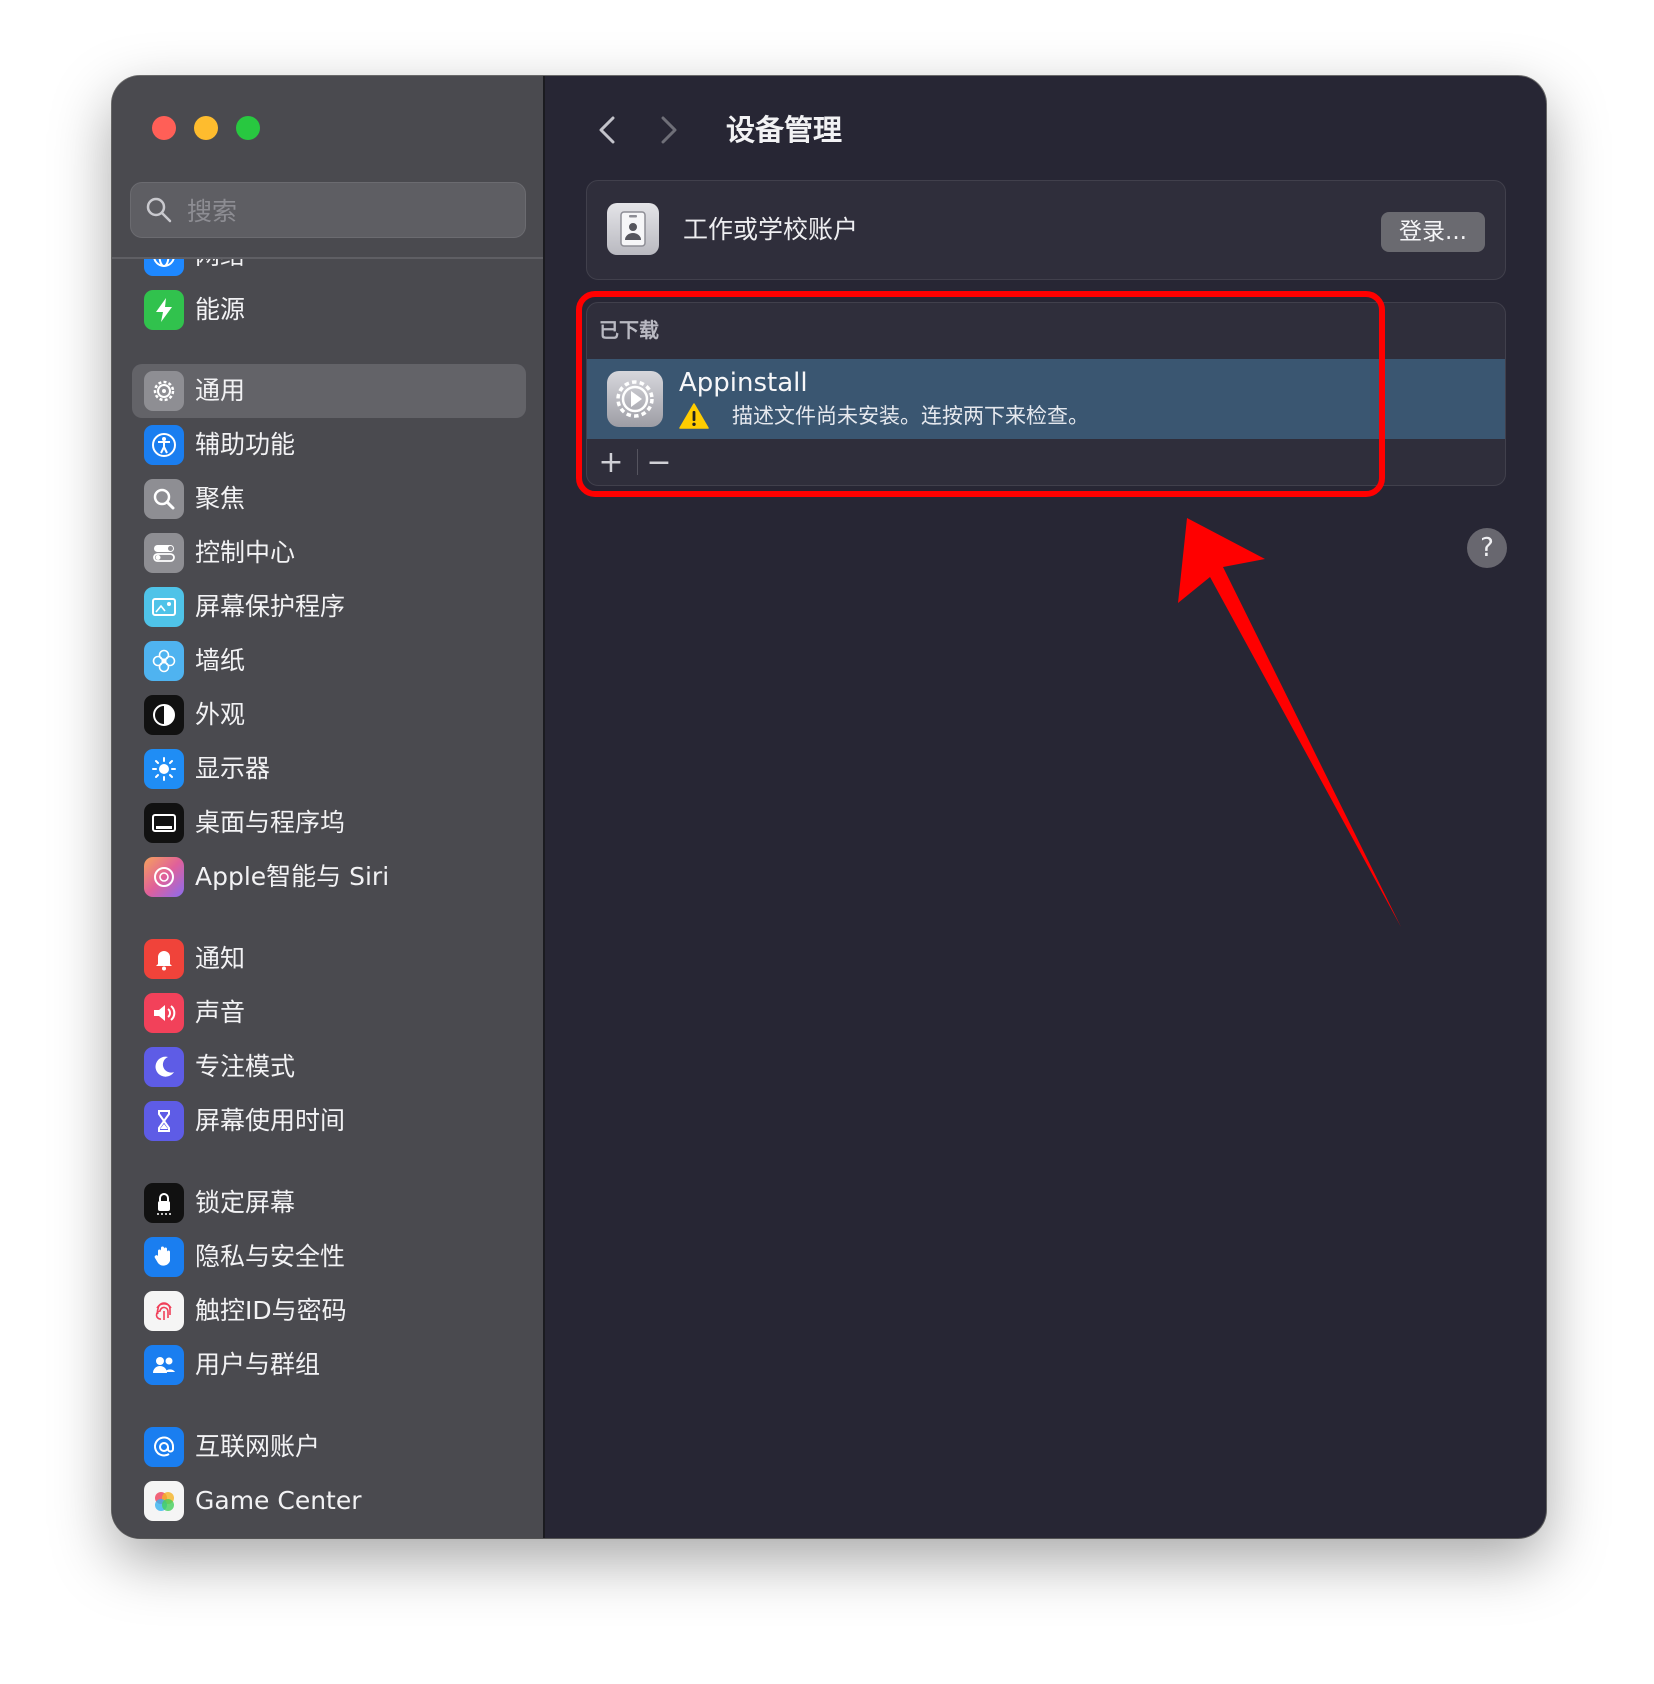  What do you see at coordinates (771, 229) in the screenshot?
I see `work-account-label: 工作或学校账户` at bounding box center [771, 229].